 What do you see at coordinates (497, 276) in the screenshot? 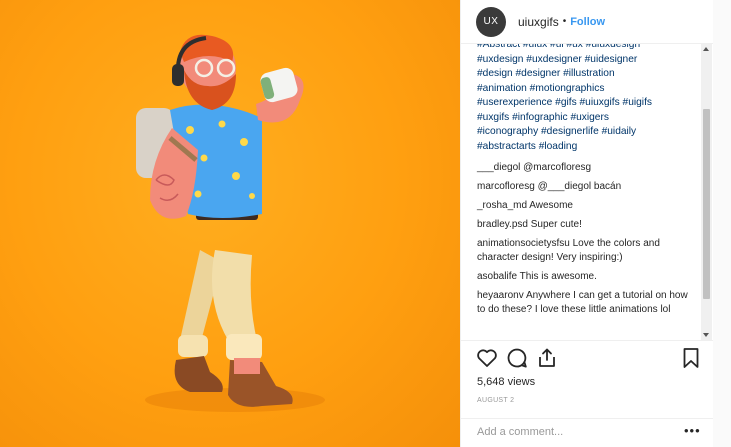
I see `comment-username: asobalife` at bounding box center [497, 276].